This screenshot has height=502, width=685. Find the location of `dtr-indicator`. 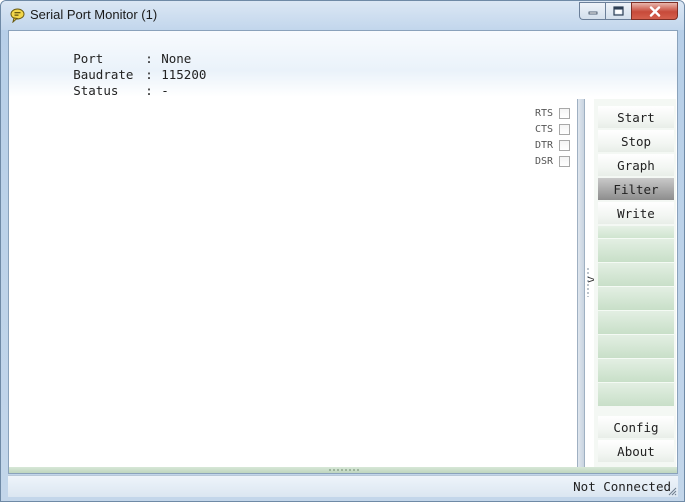

dtr-indicator is located at coordinates (564, 145).